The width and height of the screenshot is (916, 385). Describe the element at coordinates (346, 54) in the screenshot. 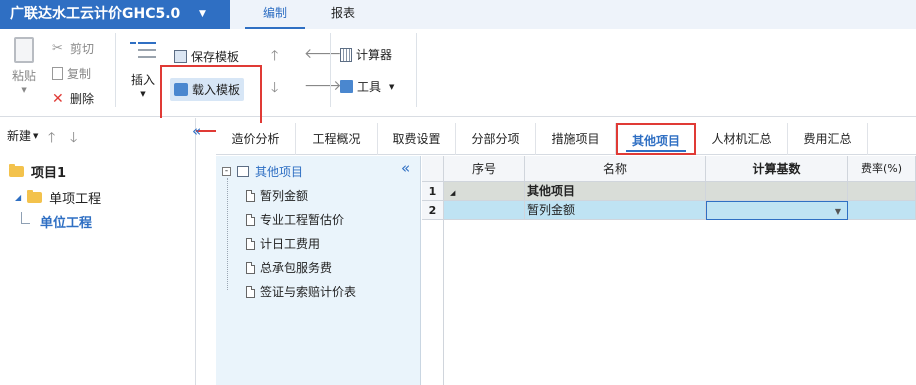

I see `calculator-icon` at that location.